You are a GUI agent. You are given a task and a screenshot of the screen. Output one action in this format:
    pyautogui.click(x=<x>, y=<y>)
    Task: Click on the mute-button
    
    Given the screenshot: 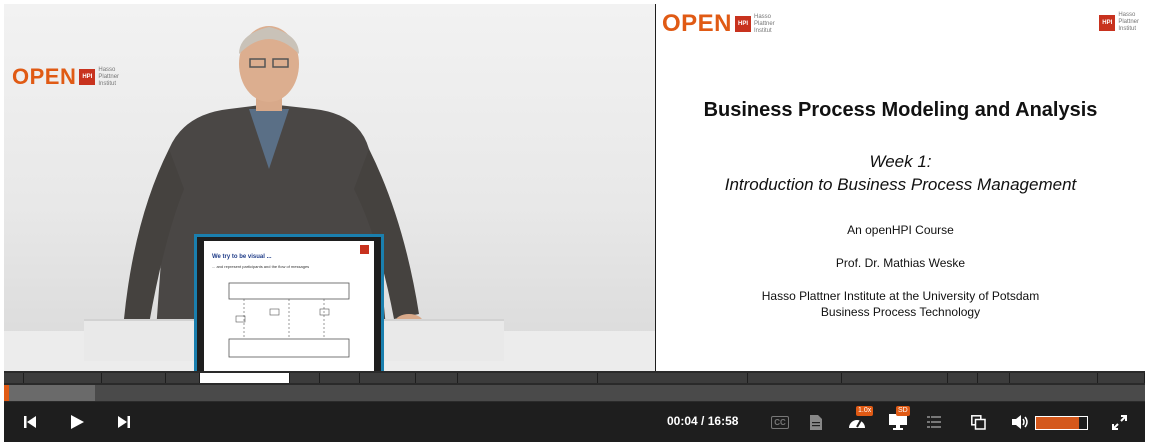 What is the action you would take?
    pyautogui.click(x=1020, y=422)
    